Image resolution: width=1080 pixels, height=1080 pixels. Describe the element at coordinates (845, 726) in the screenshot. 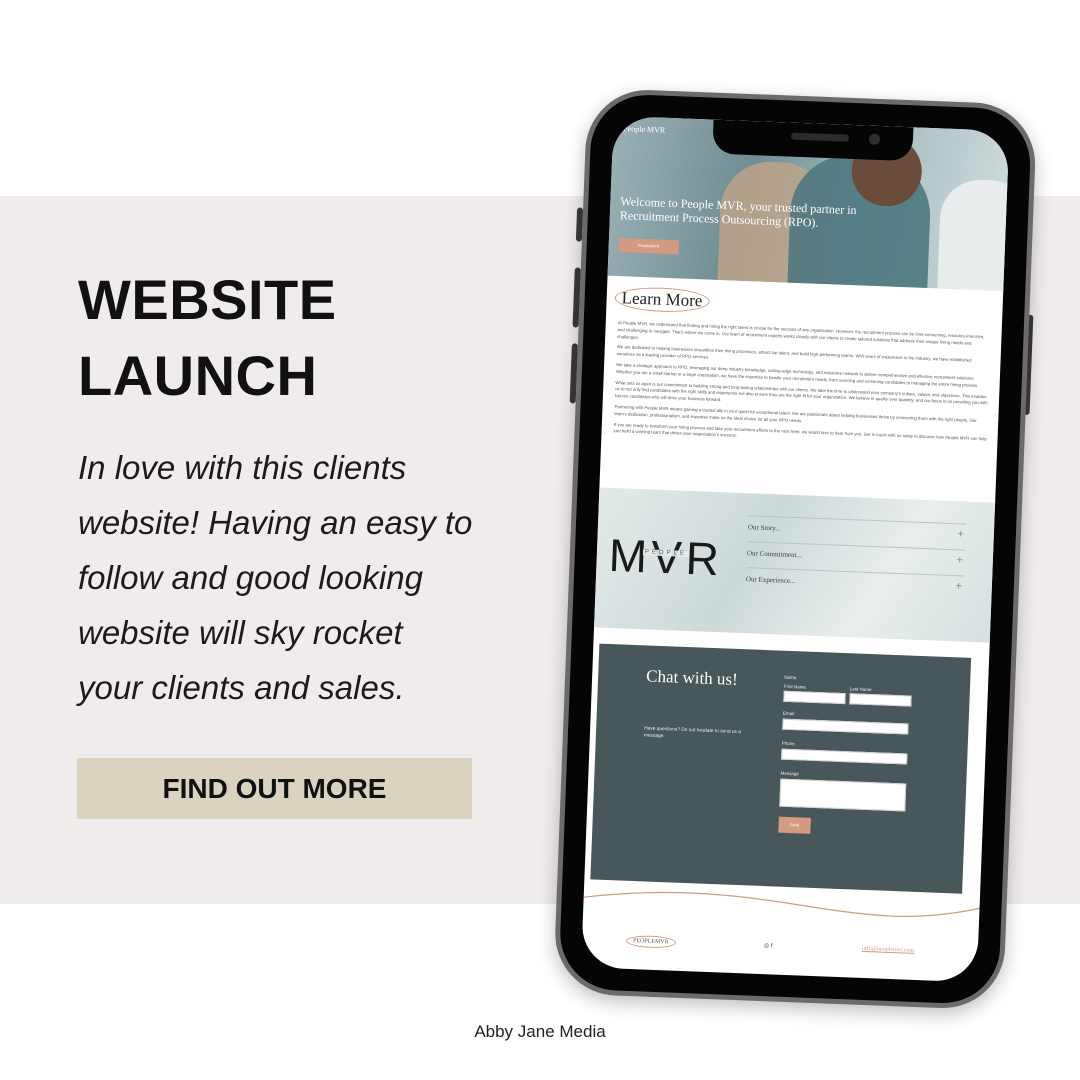

I see `email-field` at that location.